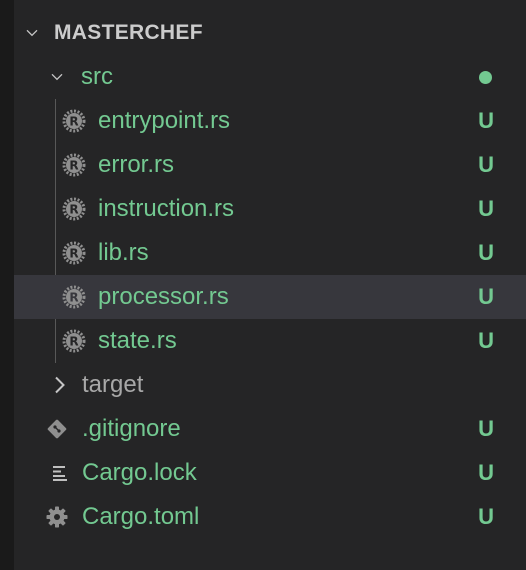 This screenshot has width=526, height=570. What do you see at coordinates (164, 120) in the screenshot?
I see `file-label: entrypoint.rs` at bounding box center [164, 120].